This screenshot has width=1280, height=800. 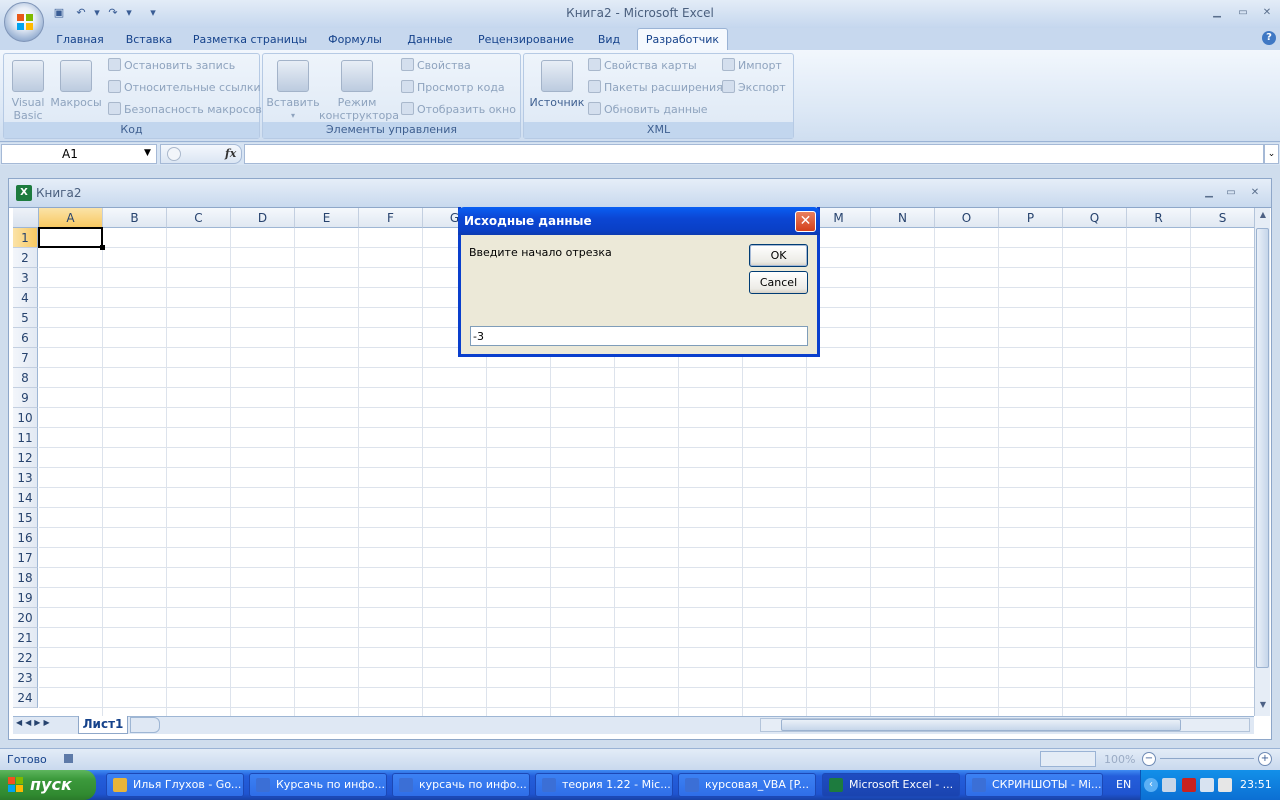 What do you see at coordinates (28, 91) in the screenshot?
I see `visual-basic-button: Visual Basic` at bounding box center [28, 91].